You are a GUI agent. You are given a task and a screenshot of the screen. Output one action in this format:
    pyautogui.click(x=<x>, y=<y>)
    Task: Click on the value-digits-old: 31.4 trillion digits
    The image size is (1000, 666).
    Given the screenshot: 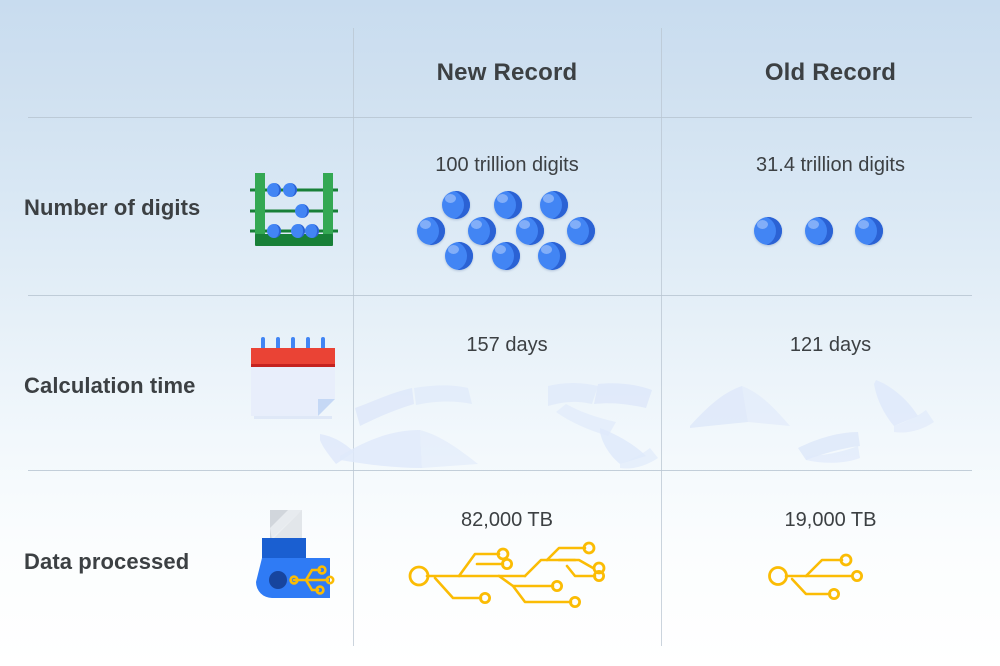 What is the action you would take?
    pyautogui.click(x=830, y=164)
    